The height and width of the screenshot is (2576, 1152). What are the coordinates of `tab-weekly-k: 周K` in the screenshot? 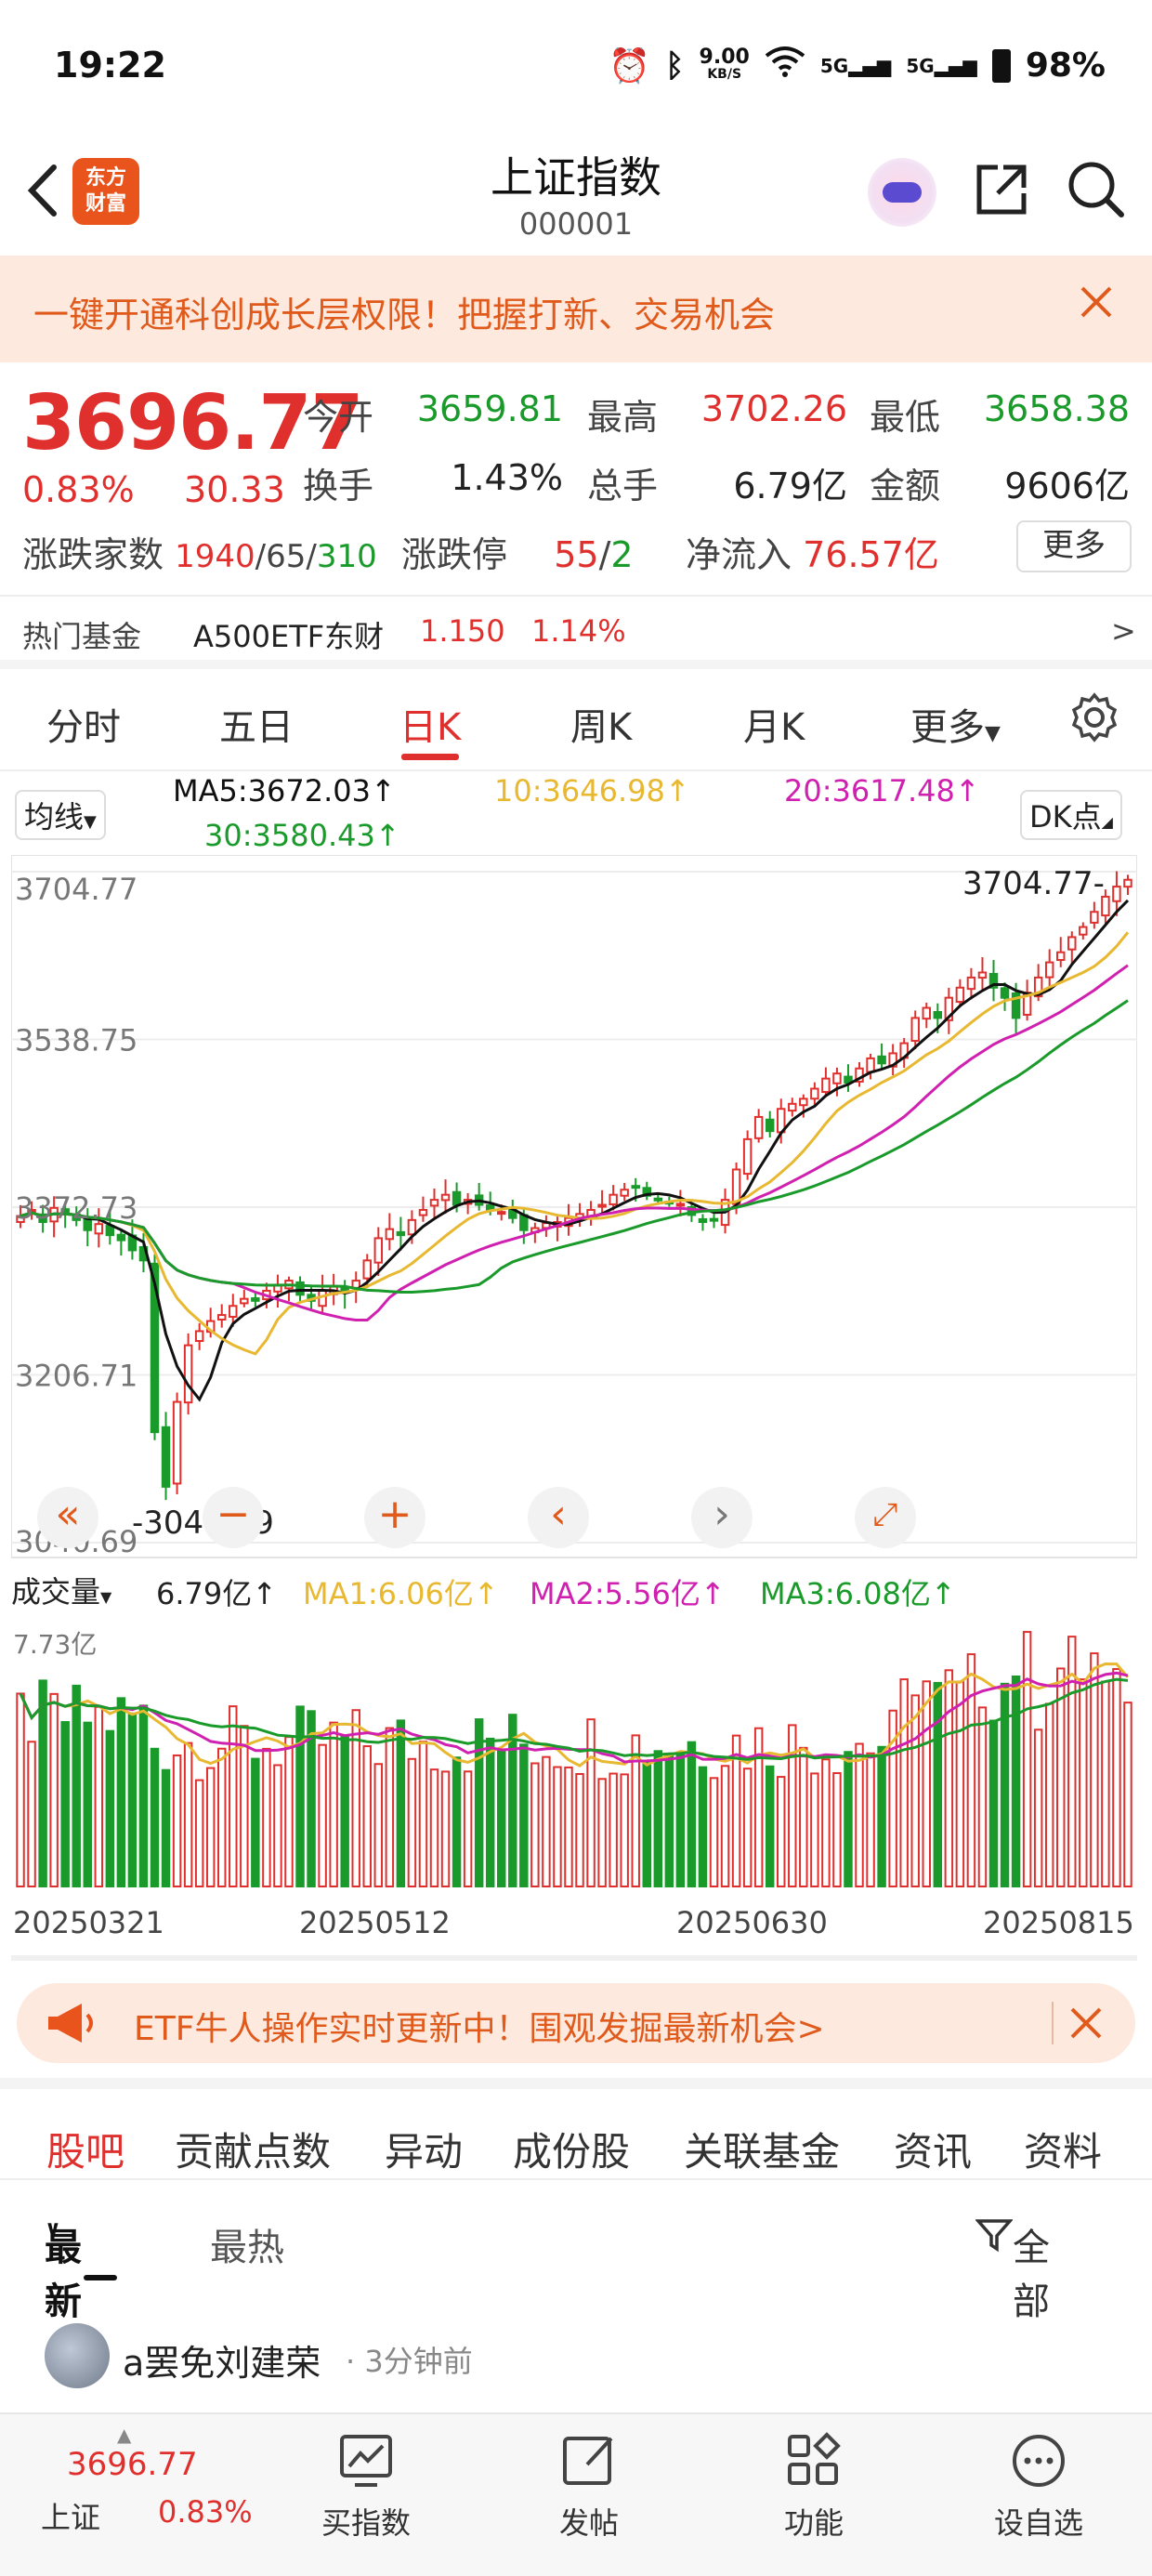 It's located at (601, 724).